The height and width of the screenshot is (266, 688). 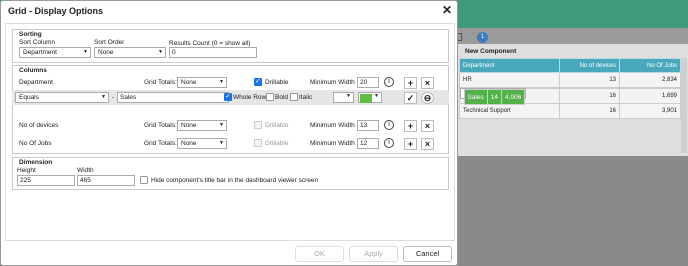 What do you see at coordinates (40, 52) in the screenshot?
I see `sort-column-value: Department` at bounding box center [40, 52].